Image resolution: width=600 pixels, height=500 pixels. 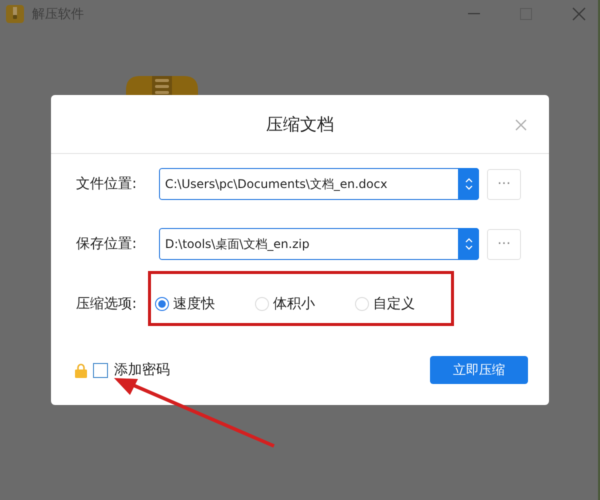 I want to click on radio-label: 体积小, so click(x=294, y=304).